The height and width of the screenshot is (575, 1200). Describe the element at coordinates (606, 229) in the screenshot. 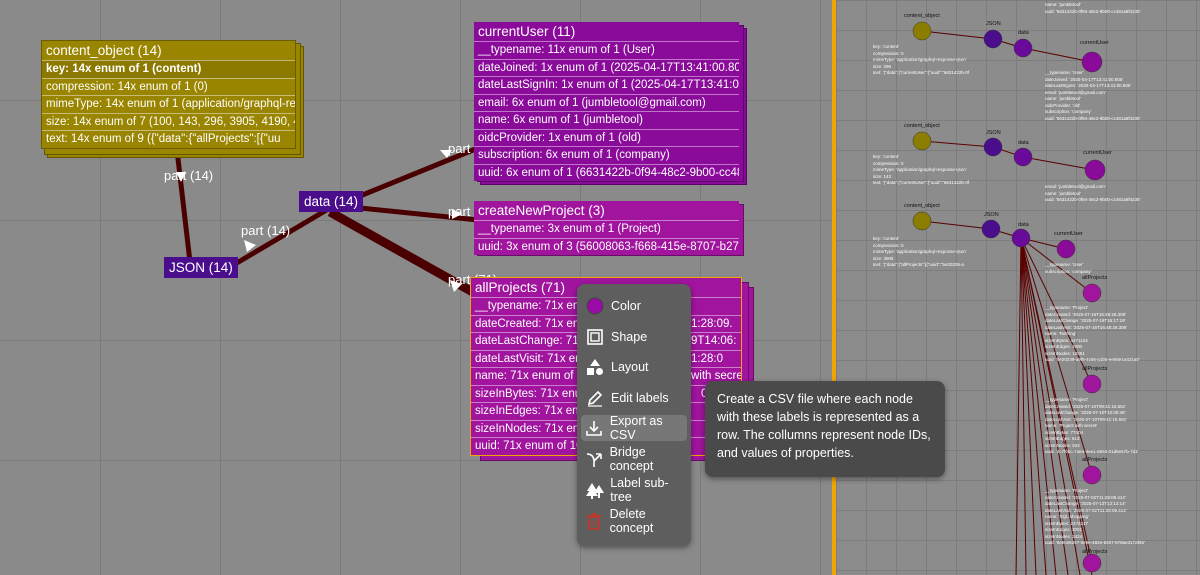

I see `node-property: __typename: 3x enum of 1 (Project)` at that location.